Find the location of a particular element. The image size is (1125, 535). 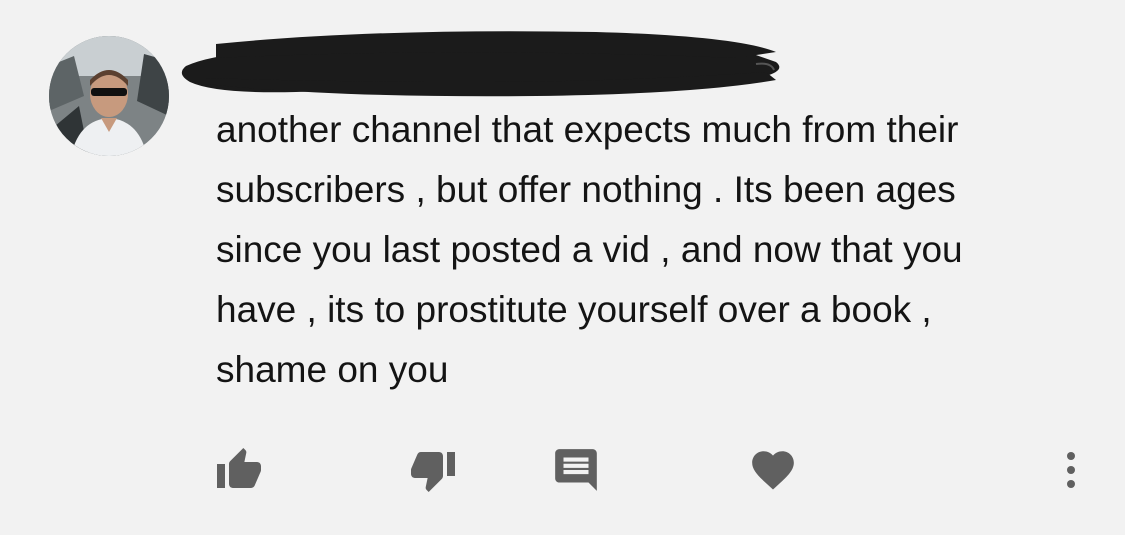

more-options-button is located at coordinates (1071, 470).